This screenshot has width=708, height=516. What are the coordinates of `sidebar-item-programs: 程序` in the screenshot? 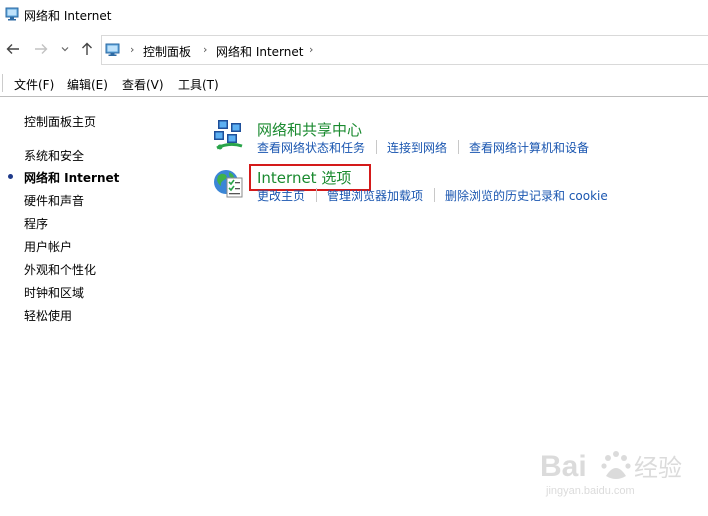 It's located at (36, 223).